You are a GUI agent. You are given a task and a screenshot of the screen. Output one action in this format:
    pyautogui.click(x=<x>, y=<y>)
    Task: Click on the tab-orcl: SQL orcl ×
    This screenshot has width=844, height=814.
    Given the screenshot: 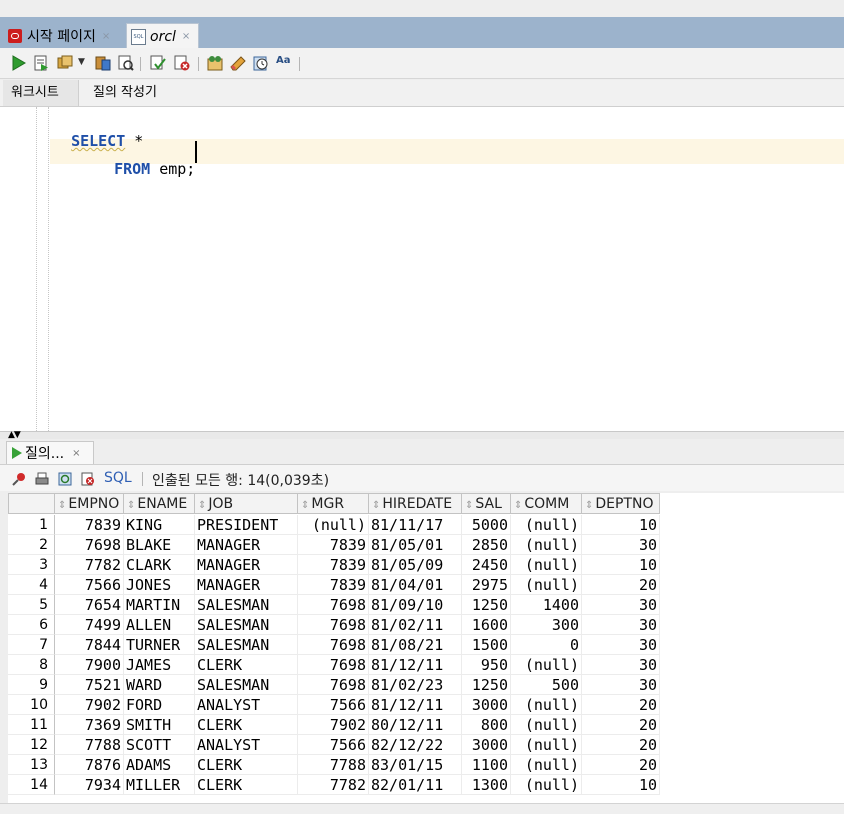 What is the action you would take?
    pyautogui.click(x=162, y=36)
    